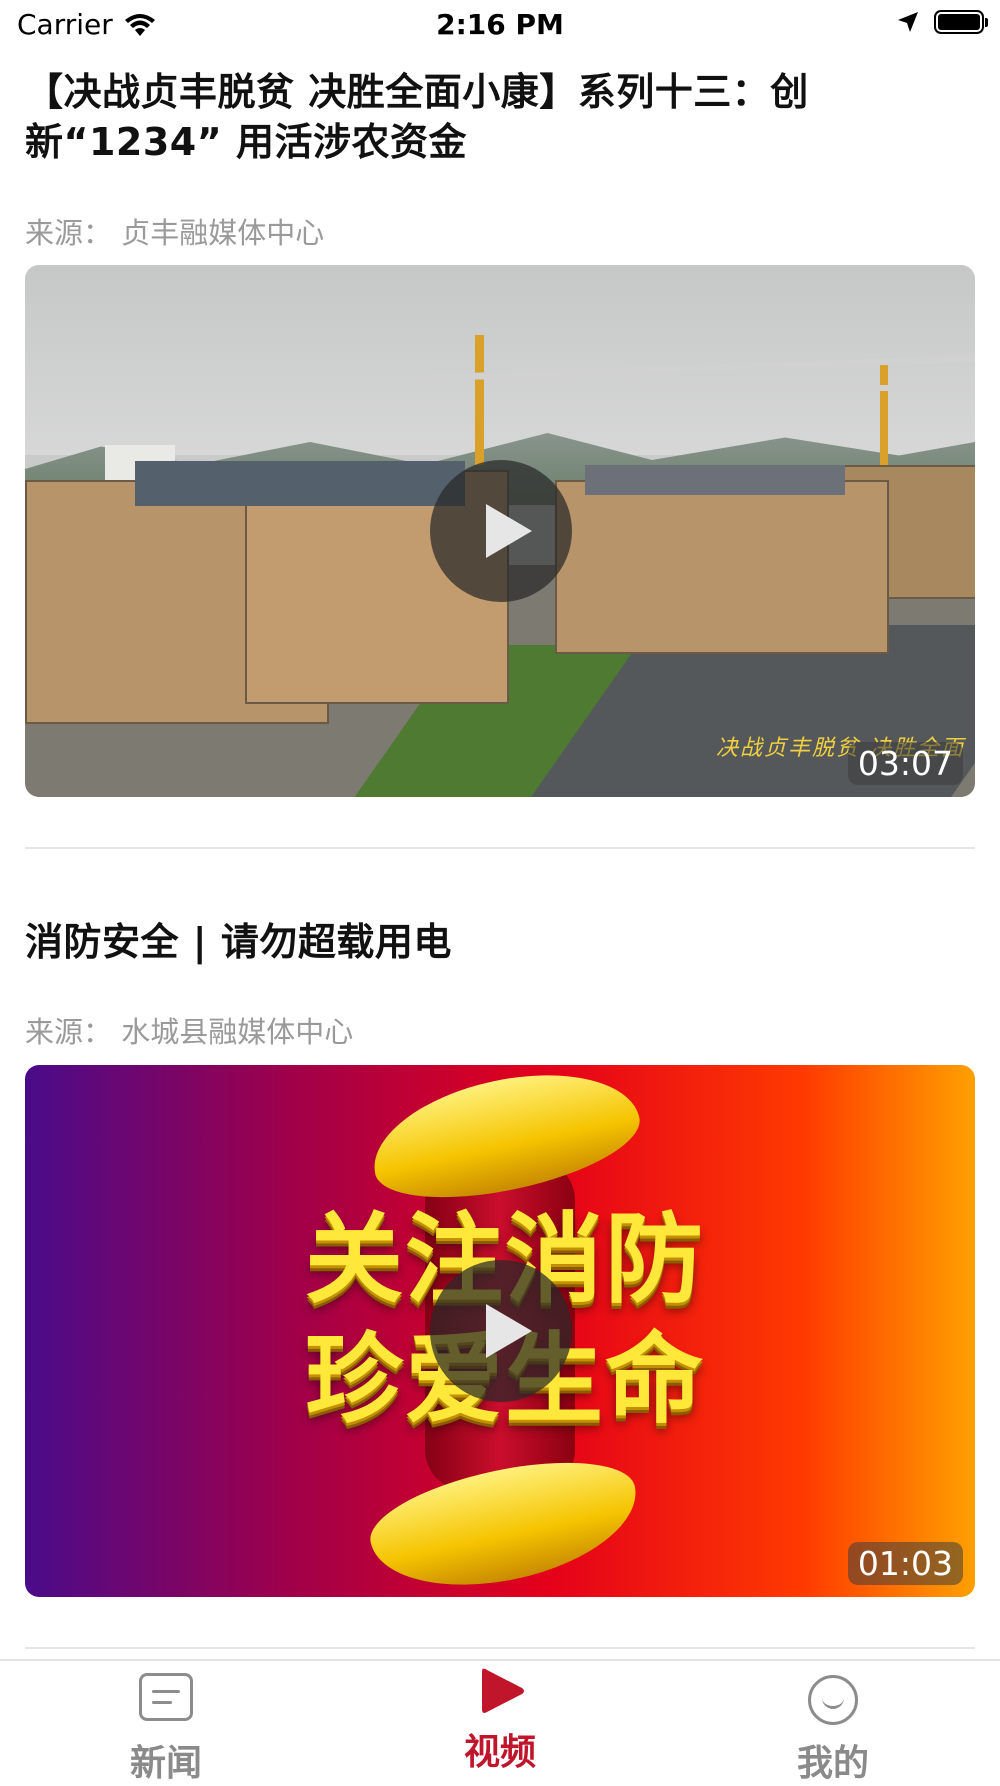 This screenshot has height=1786, width=1000. I want to click on battery-icon, so click(961, 22).